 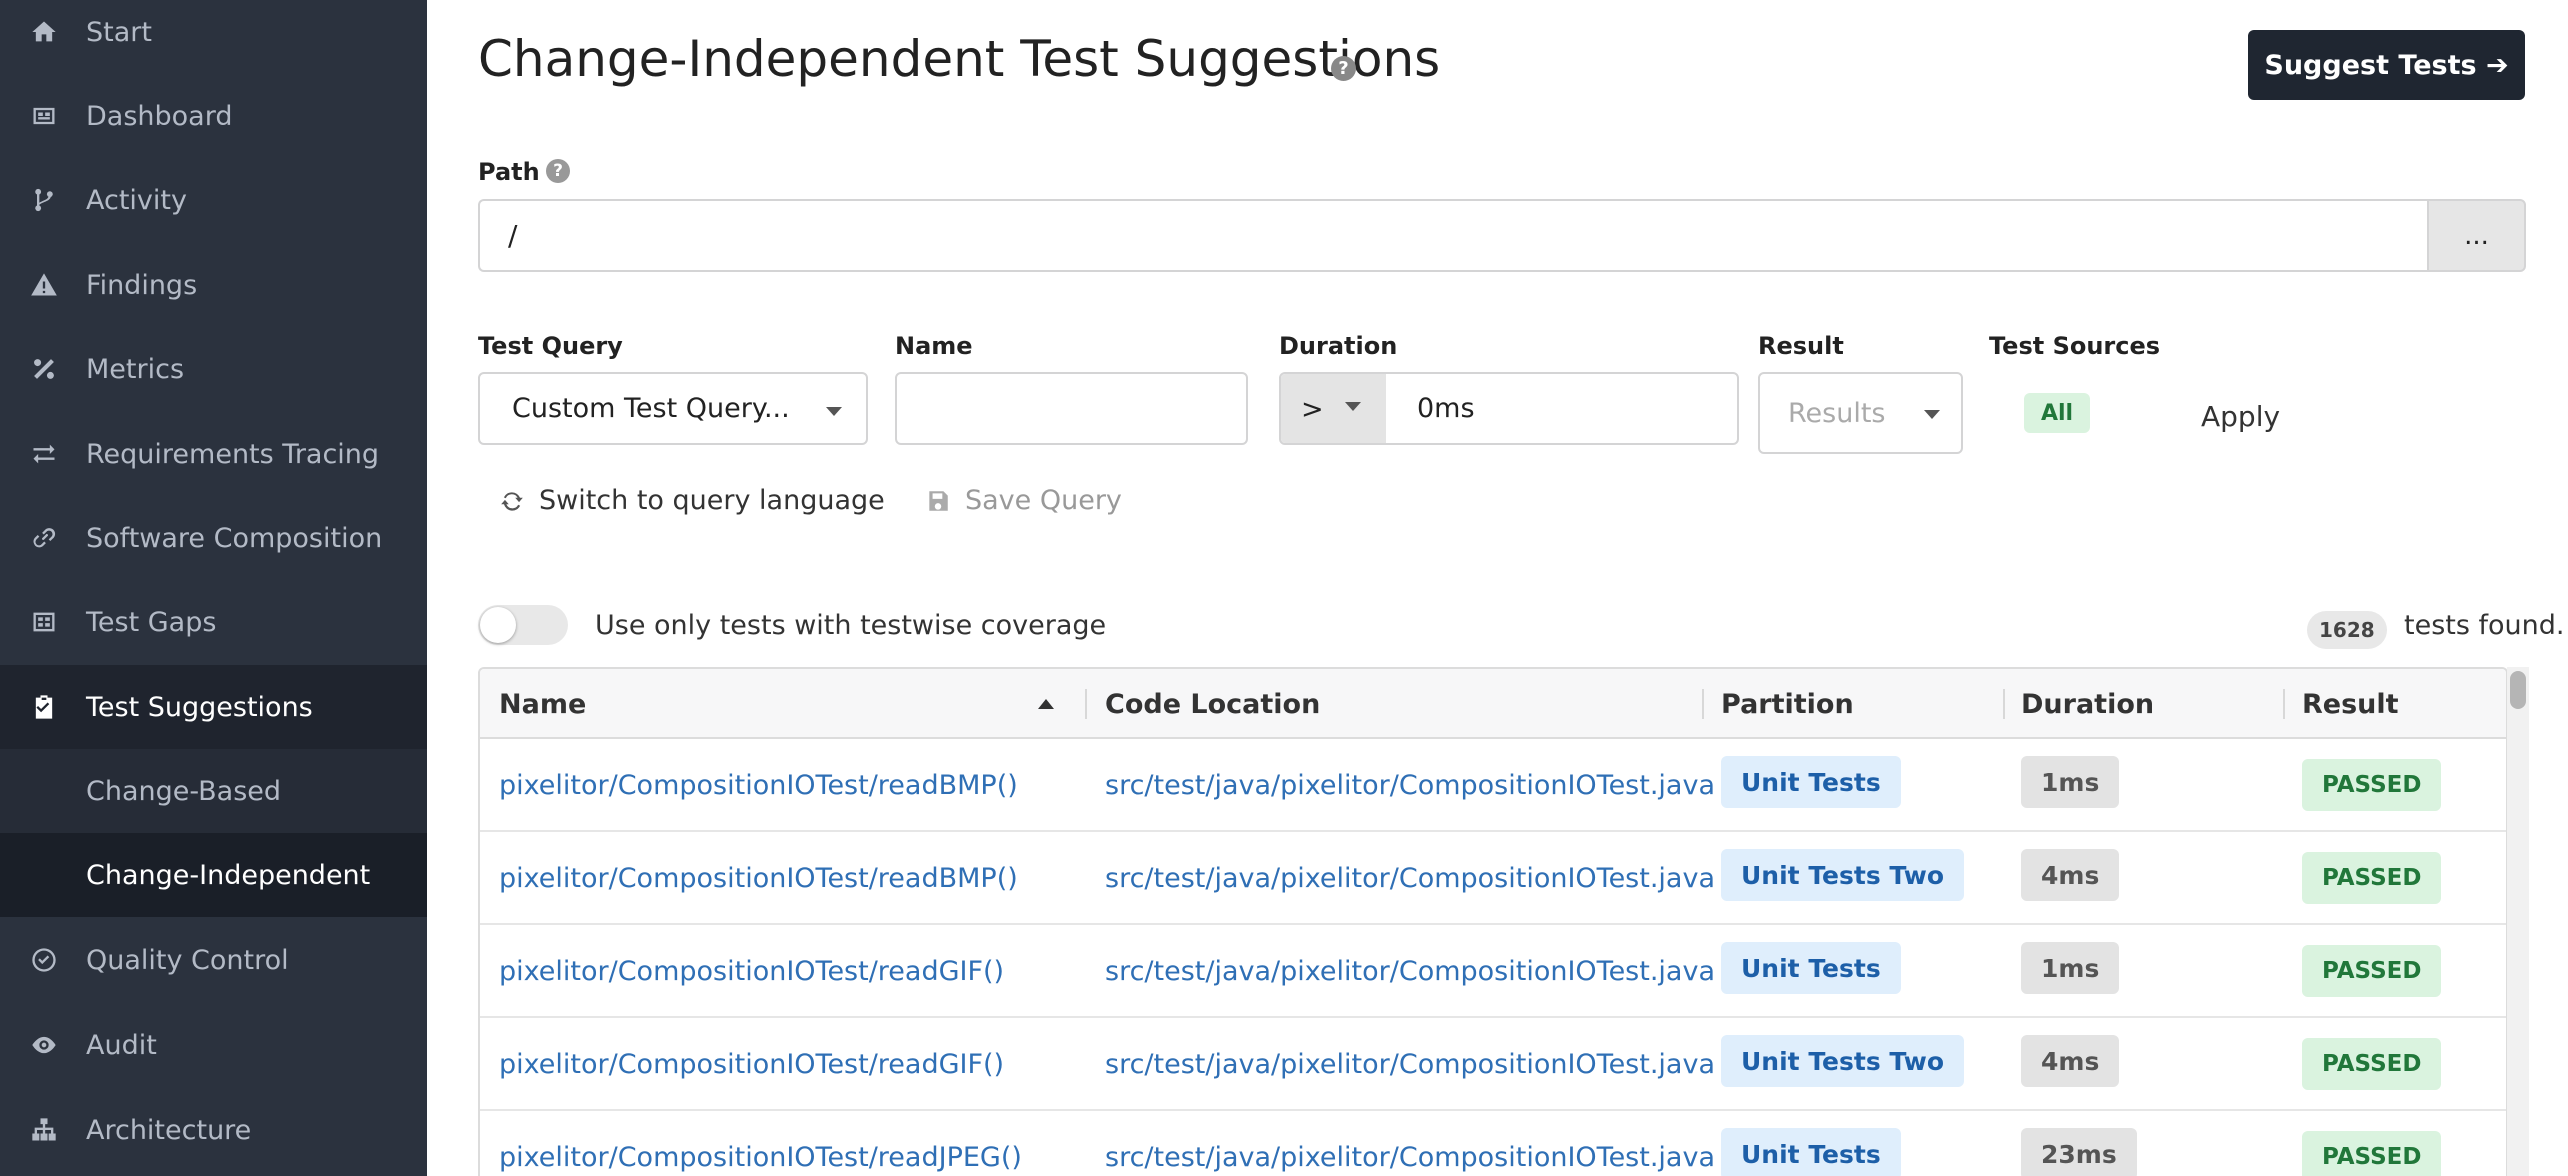 What do you see at coordinates (2057, 413) in the screenshot?
I see `test-sources-badge: All` at bounding box center [2057, 413].